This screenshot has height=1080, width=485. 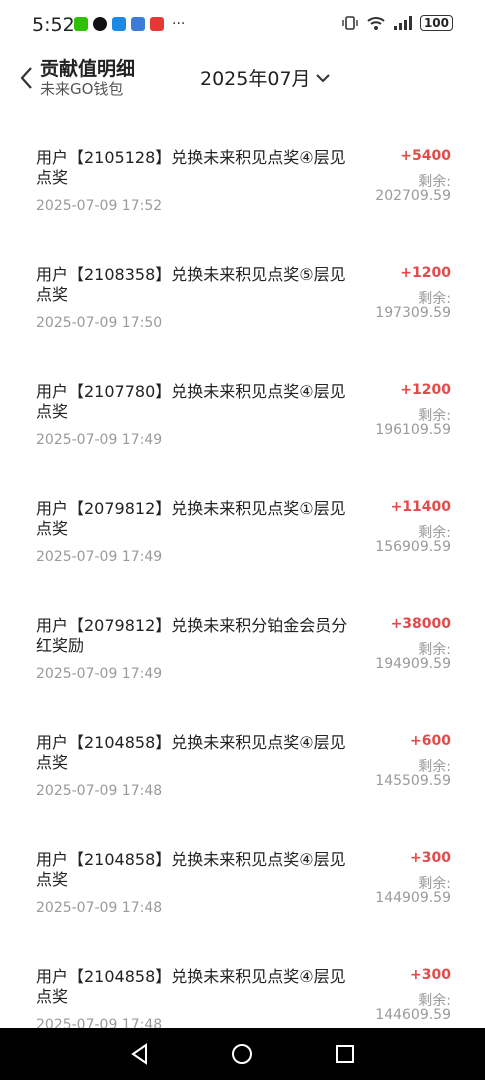 What do you see at coordinates (88, 69) in the screenshot?
I see `page-title: 贡献值明细` at bounding box center [88, 69].